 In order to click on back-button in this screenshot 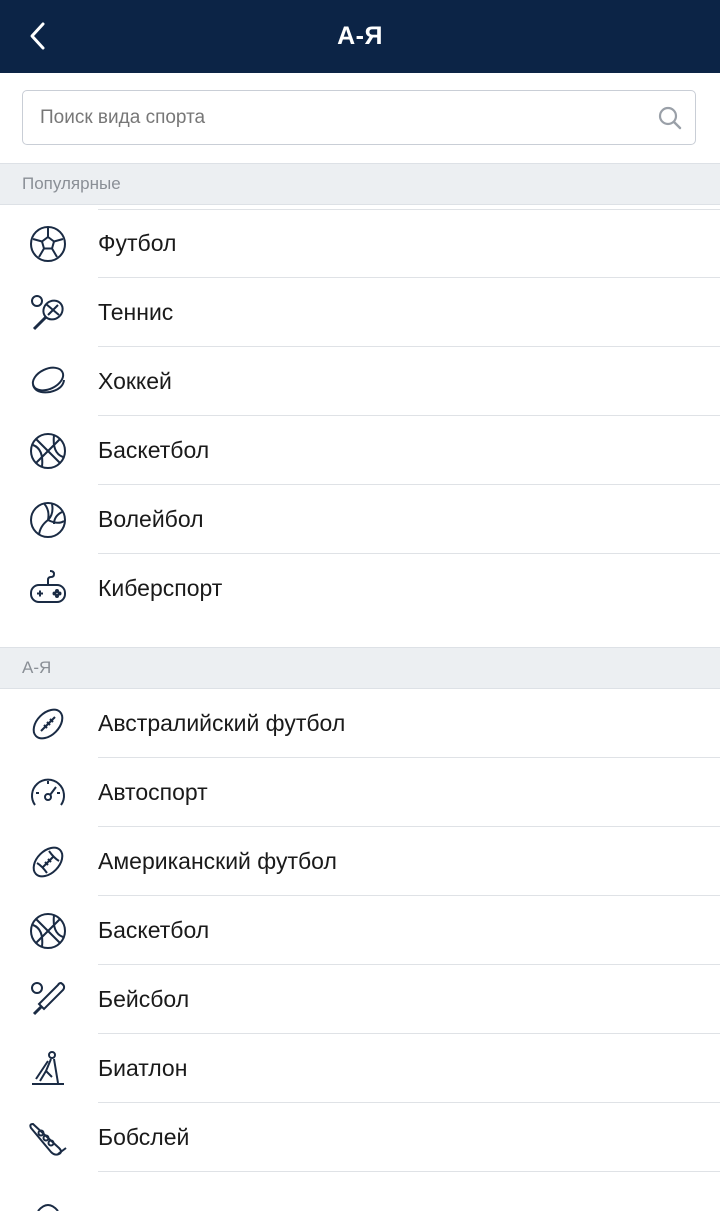, I will do `click(38, 36)`.